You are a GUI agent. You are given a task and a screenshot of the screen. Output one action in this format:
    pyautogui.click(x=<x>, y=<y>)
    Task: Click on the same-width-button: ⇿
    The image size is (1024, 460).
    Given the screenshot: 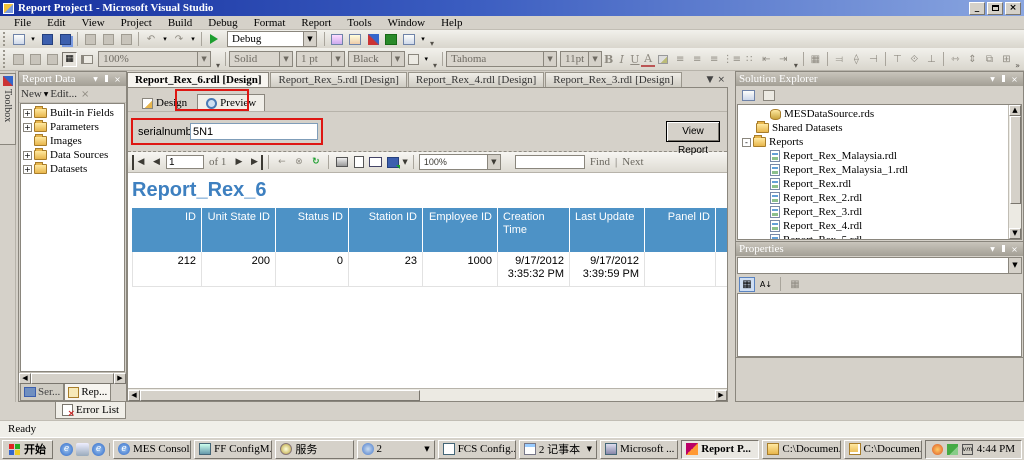 What is the action you would take?
    pyautogui.click(x=955, y=59)
    